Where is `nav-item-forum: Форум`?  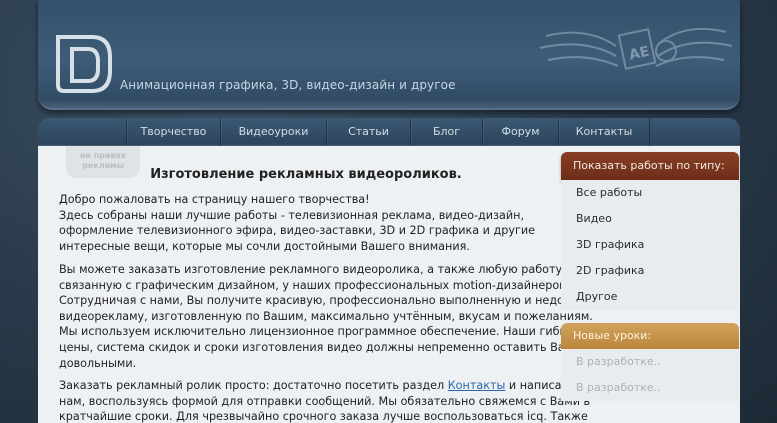
nav-item-forum: Форум is located at coordinates (520, 132).